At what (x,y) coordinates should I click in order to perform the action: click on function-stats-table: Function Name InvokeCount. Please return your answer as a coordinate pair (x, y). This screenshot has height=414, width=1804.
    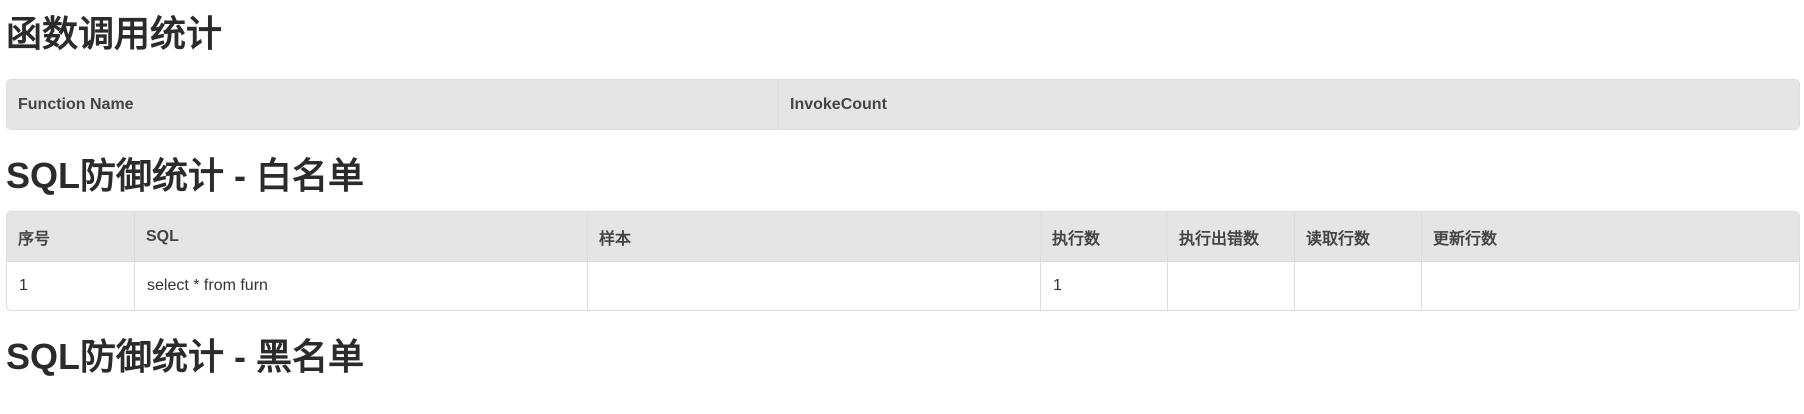
    Looking at the image, I should click on (903, 104).